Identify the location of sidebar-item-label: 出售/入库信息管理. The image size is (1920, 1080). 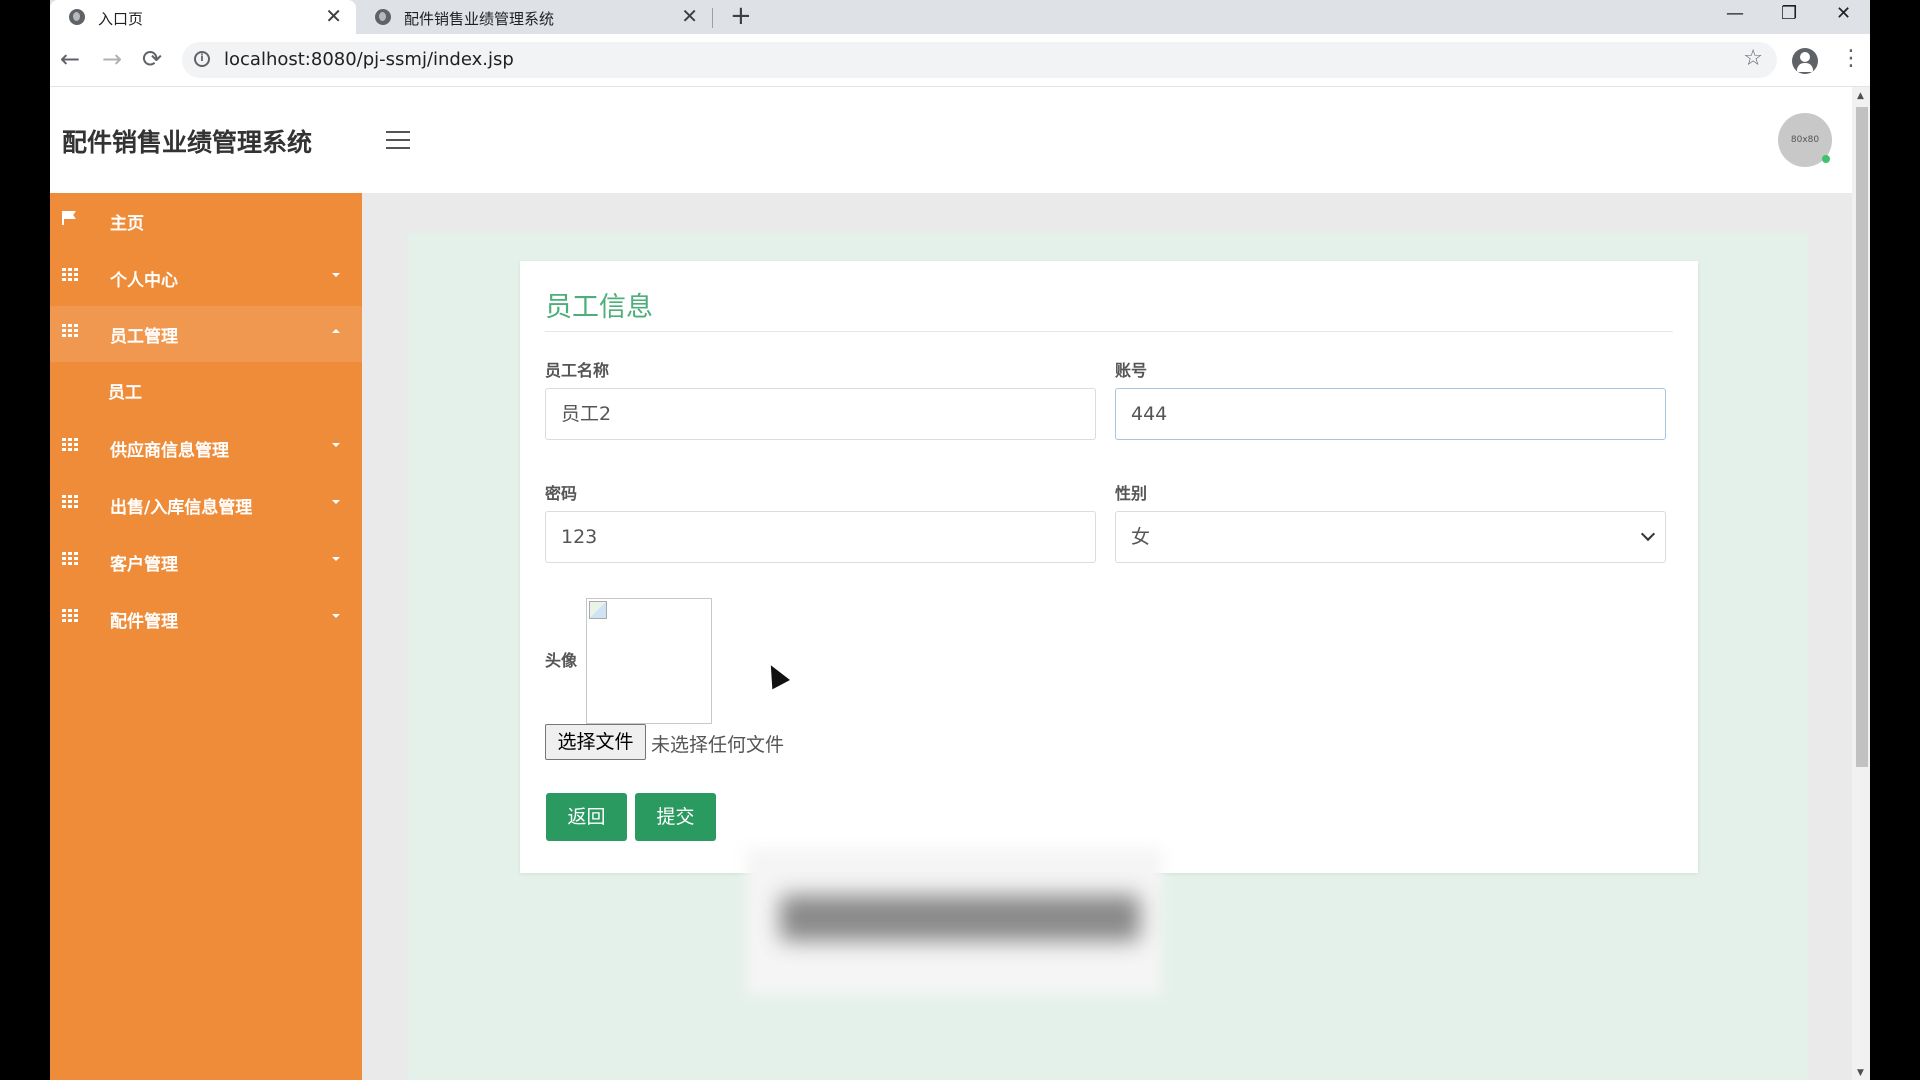
(181, 508).